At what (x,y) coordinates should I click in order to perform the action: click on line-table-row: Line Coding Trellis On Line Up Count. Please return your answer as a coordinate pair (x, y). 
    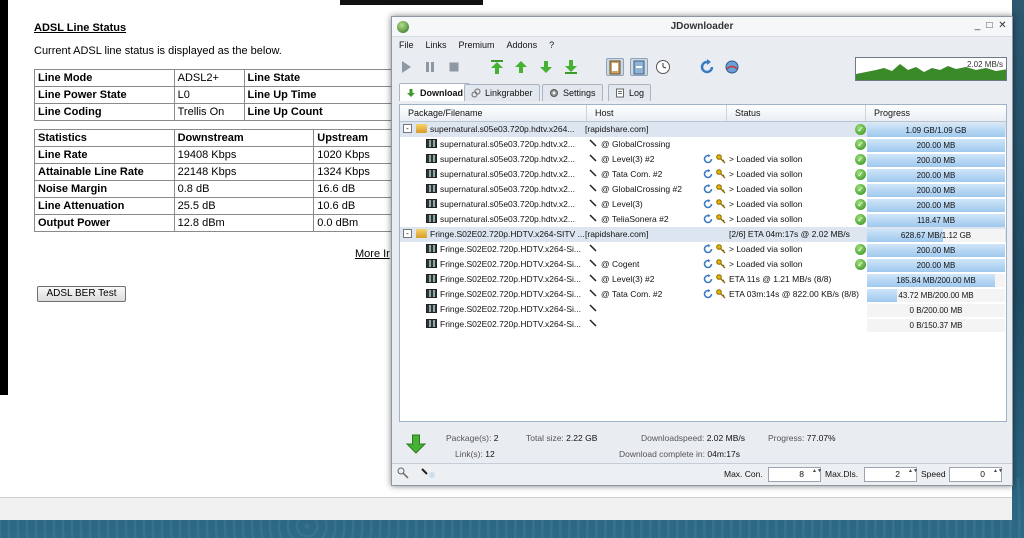
    Looking at the image, I should click on (229, 112).